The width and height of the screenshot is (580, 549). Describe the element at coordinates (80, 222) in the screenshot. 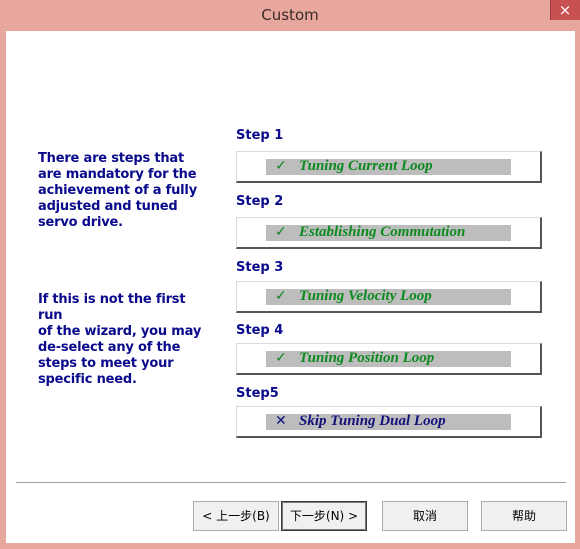

I see `intro-line: servo drive.` at that location.